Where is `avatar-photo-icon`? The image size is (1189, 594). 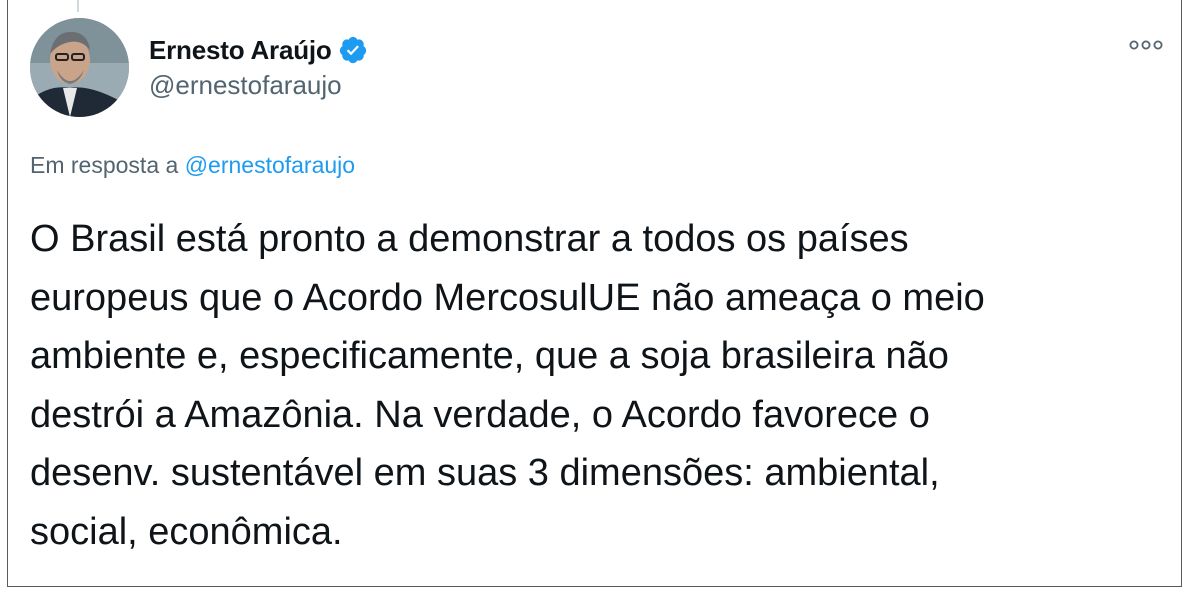 avatar-photo-icon is located at coordinates (79, 67).